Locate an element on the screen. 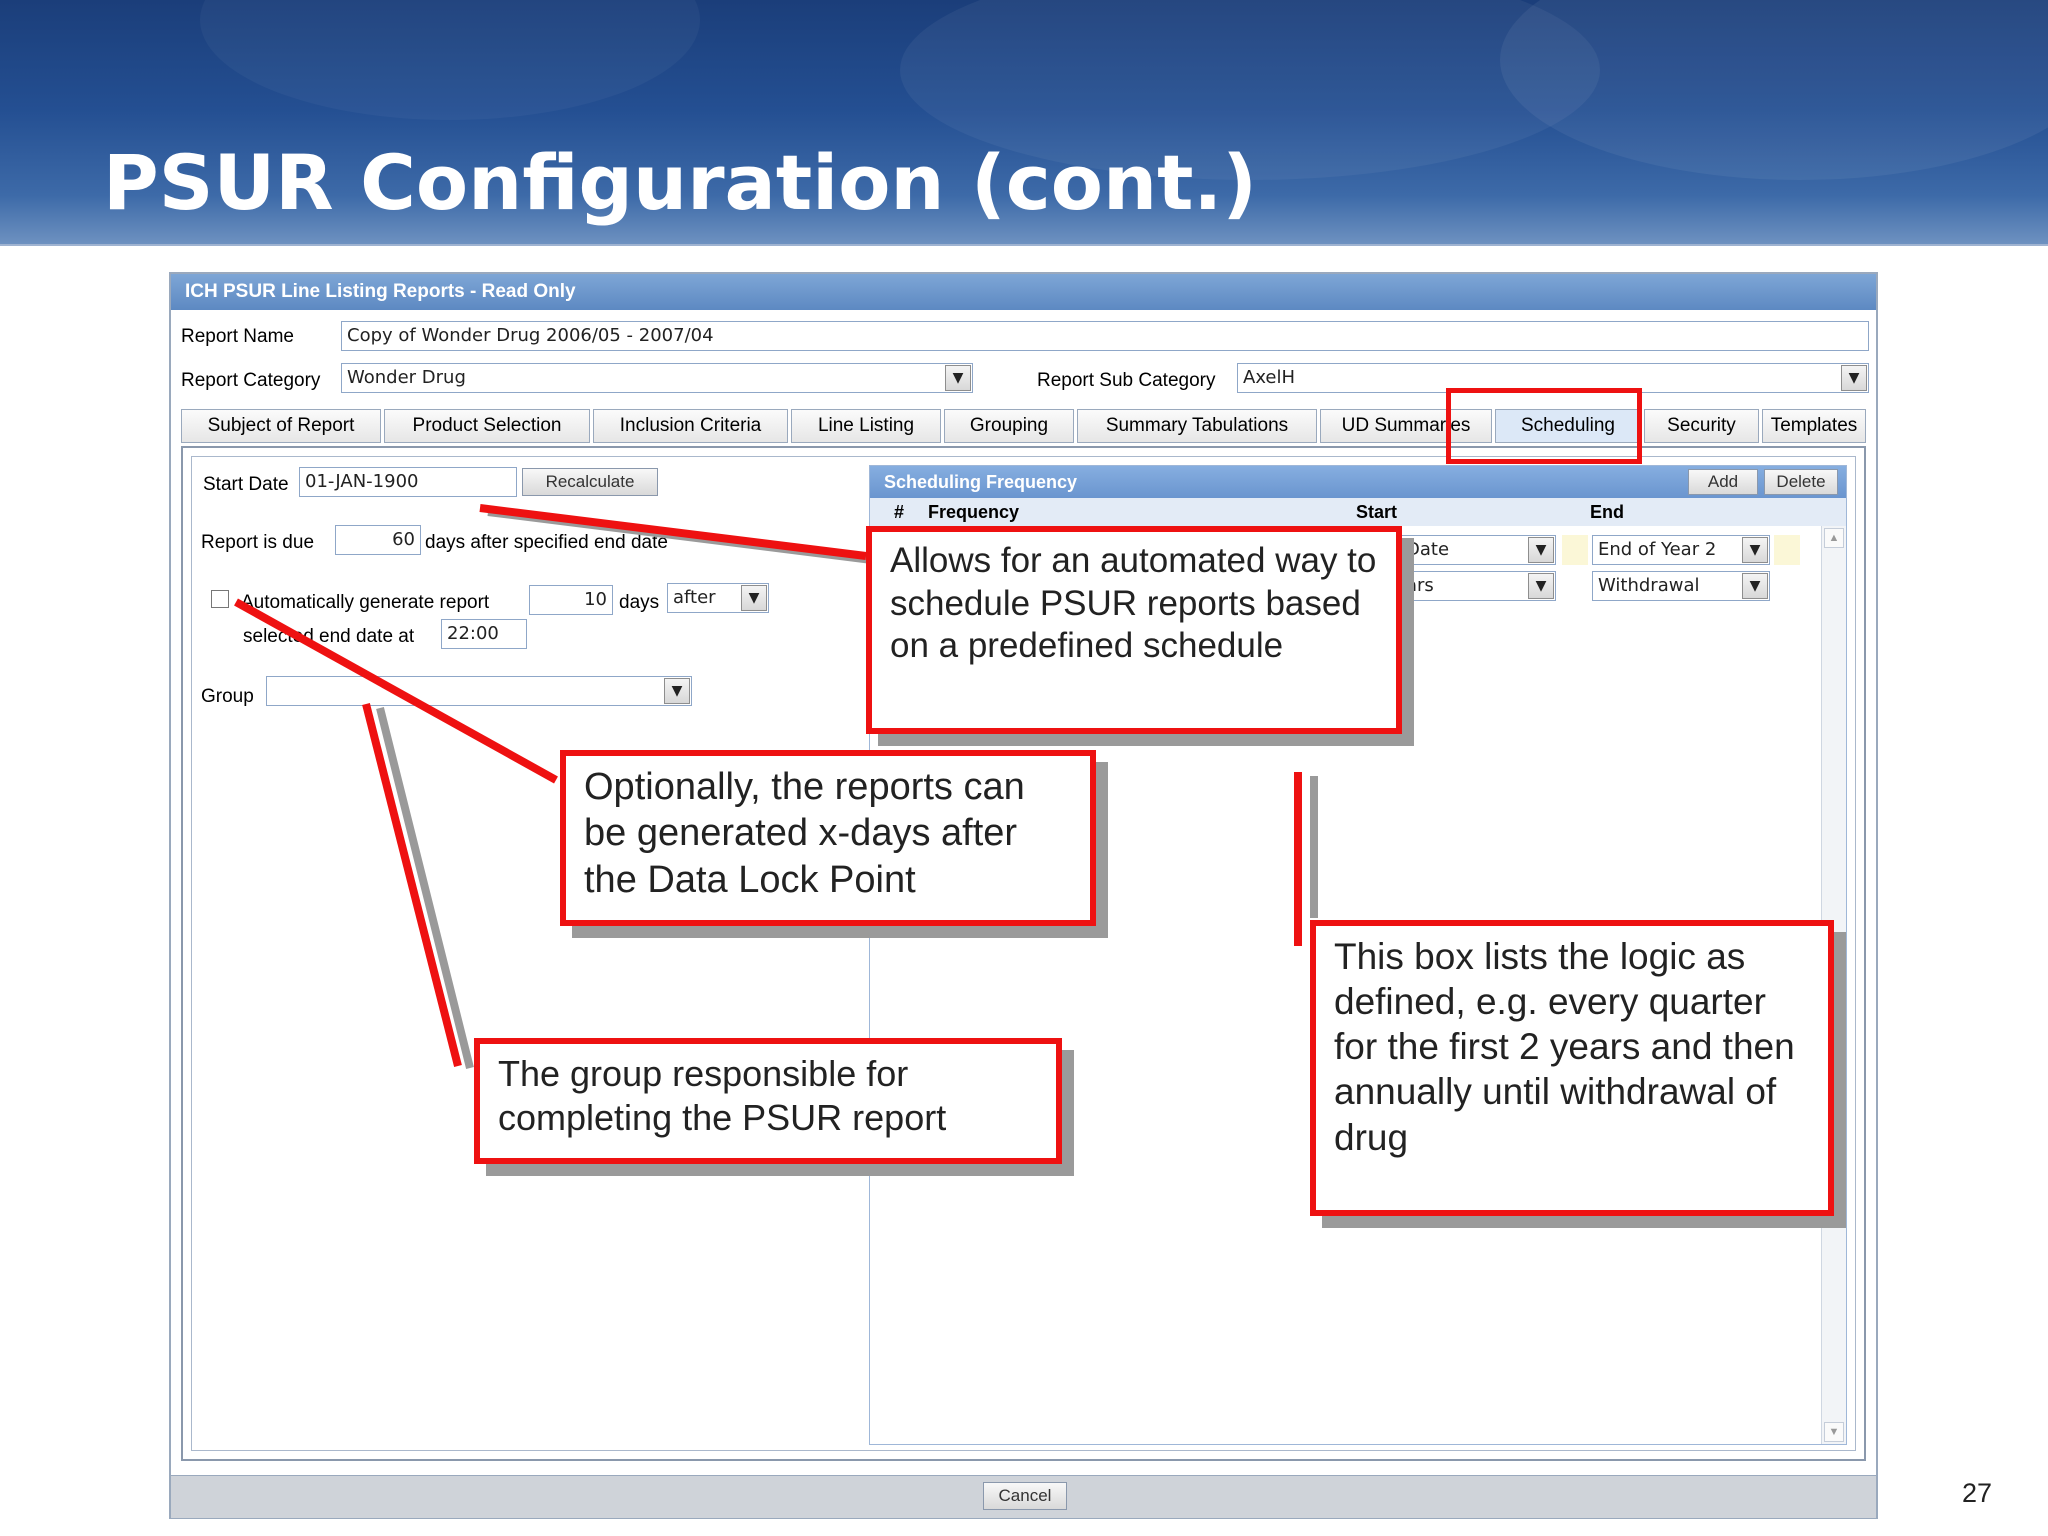  connector-optional is located at coordinates (396, 691).